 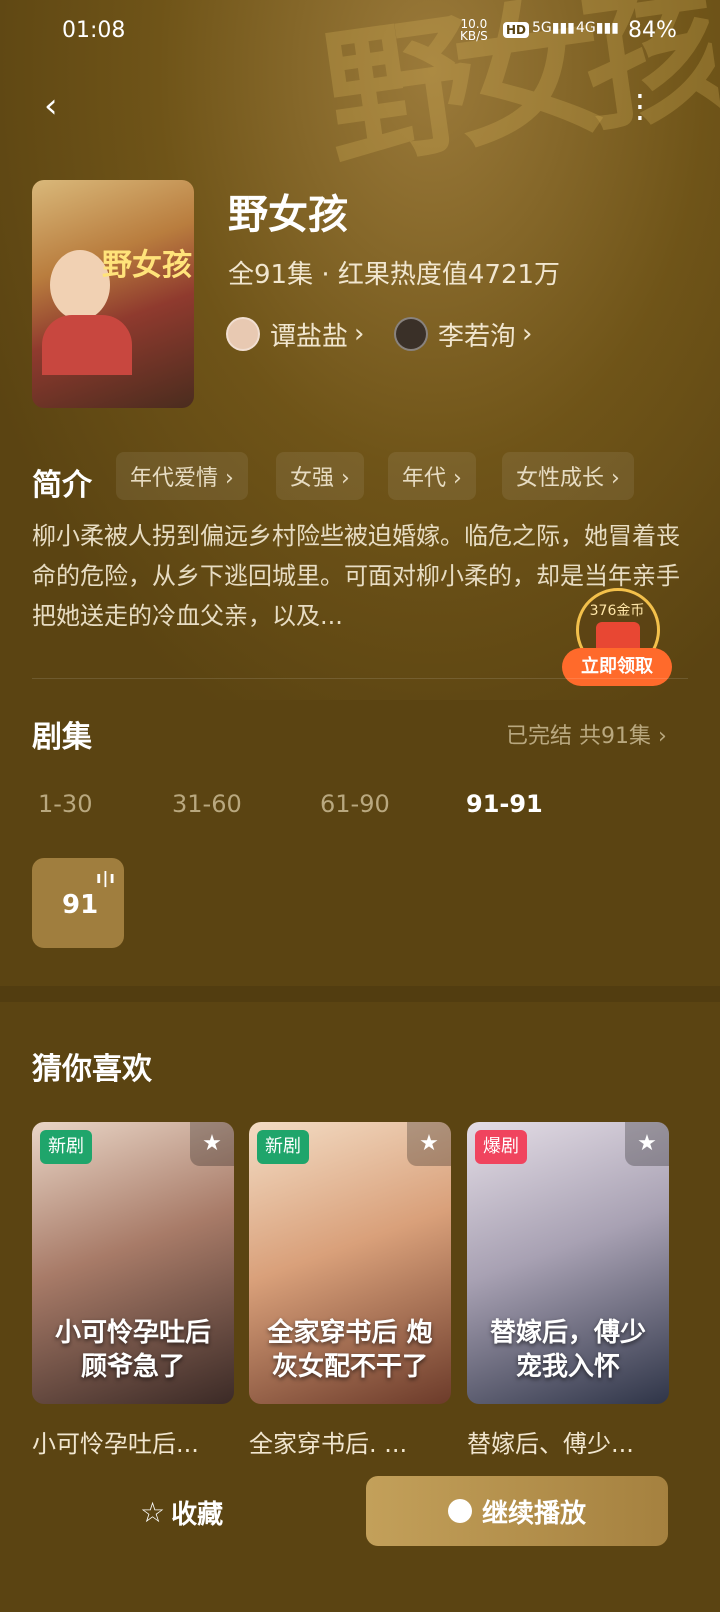 I want to click on network-rate: 10.0 KB/S, so click(x=474, y=30).